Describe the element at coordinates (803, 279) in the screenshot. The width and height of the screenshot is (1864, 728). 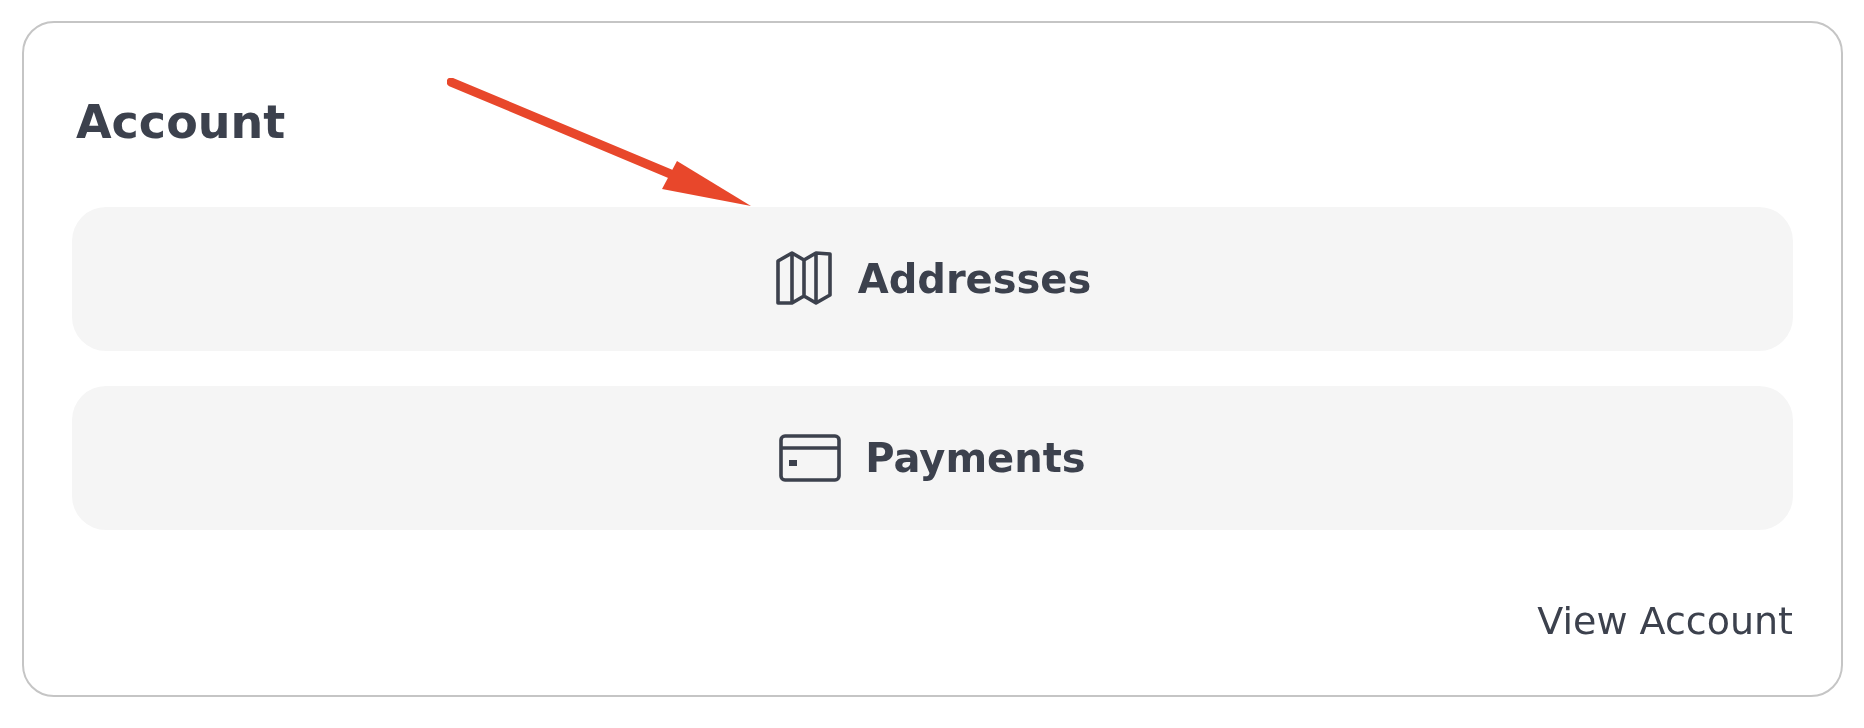
I see `map-icon` at that location.